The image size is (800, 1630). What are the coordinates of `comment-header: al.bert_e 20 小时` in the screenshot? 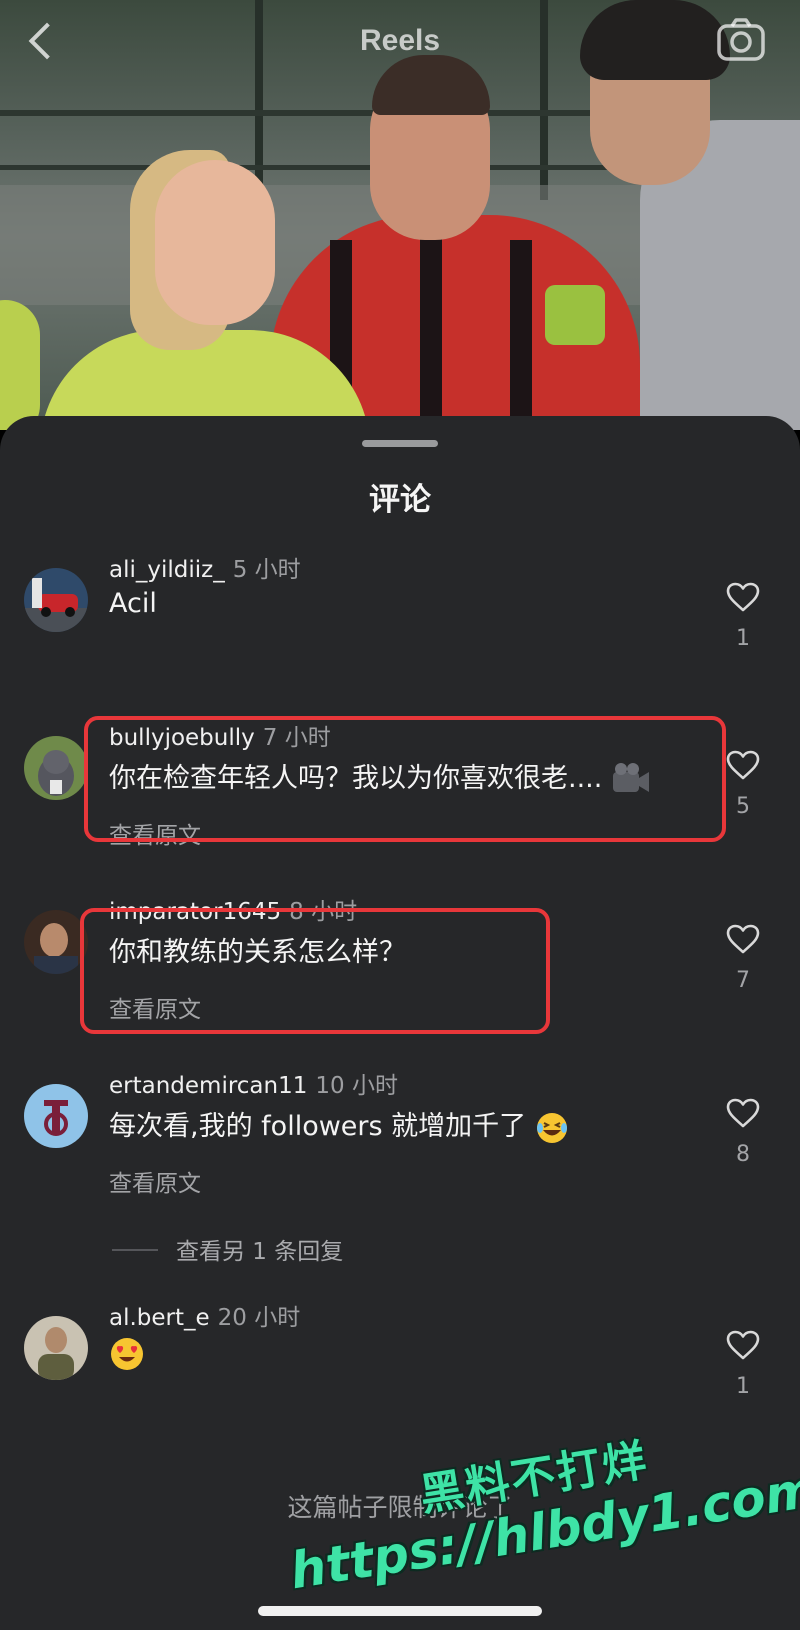 It's located at (204, 1315).